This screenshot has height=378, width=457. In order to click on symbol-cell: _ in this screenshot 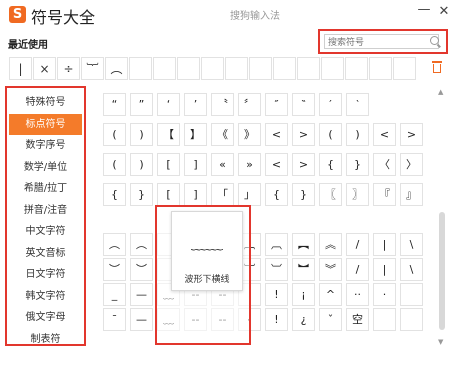, I will do `click(114, 294)`.